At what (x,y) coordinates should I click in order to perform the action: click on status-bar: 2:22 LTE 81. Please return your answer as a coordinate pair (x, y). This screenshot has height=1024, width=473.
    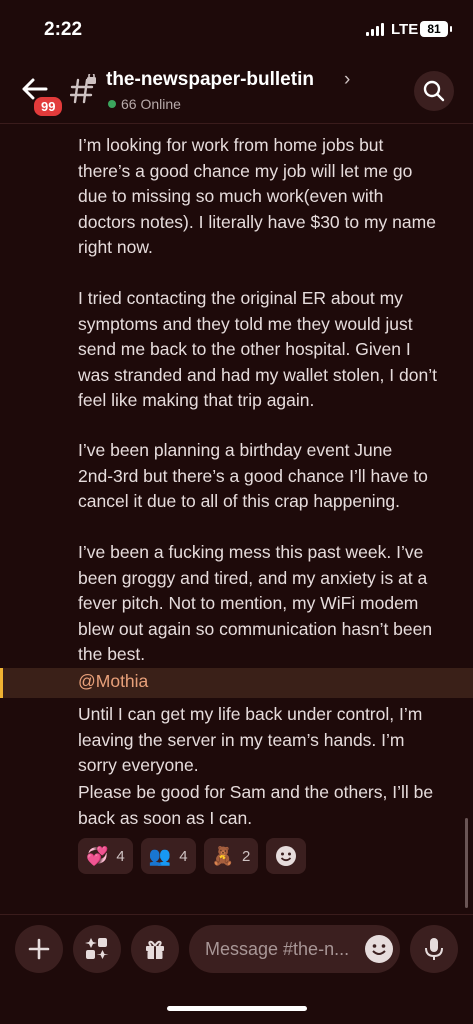
    Looking at the image, I should click on (236, 30).